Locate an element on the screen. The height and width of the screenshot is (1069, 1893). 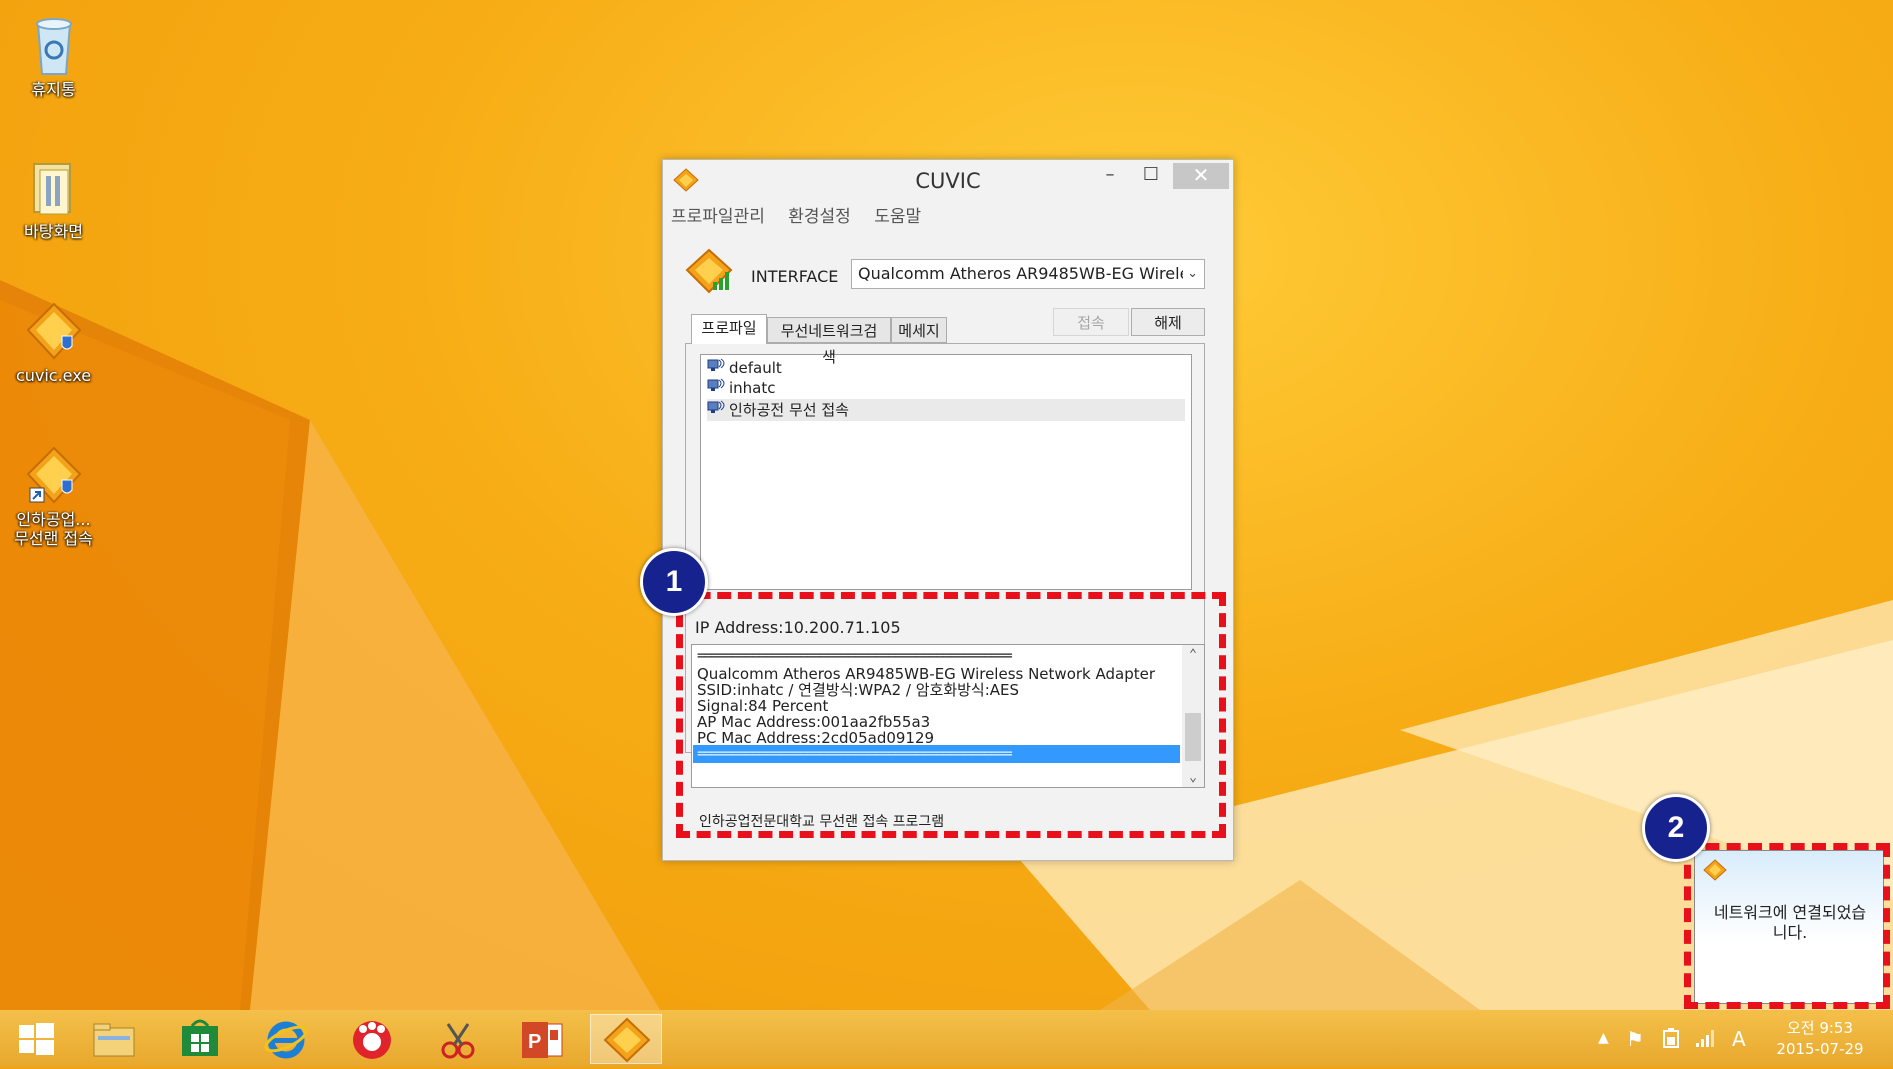
profile-name: default is located at coordinates (755, 368).